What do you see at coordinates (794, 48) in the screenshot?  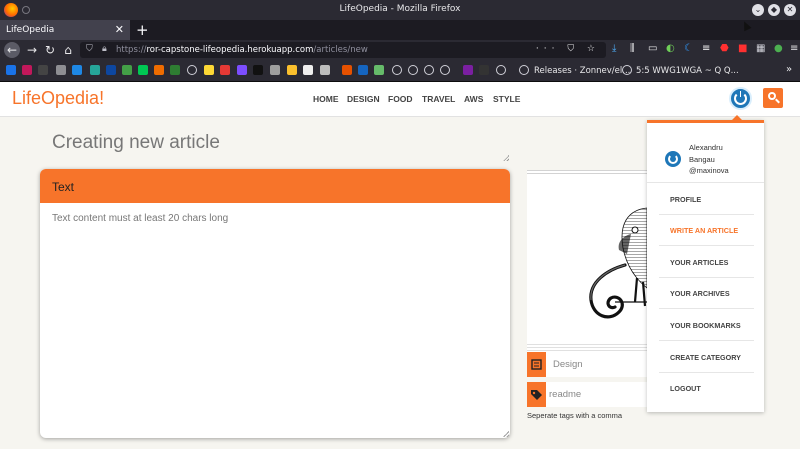 I see `menu-icon: ≡` at bounding box center [794, 48].